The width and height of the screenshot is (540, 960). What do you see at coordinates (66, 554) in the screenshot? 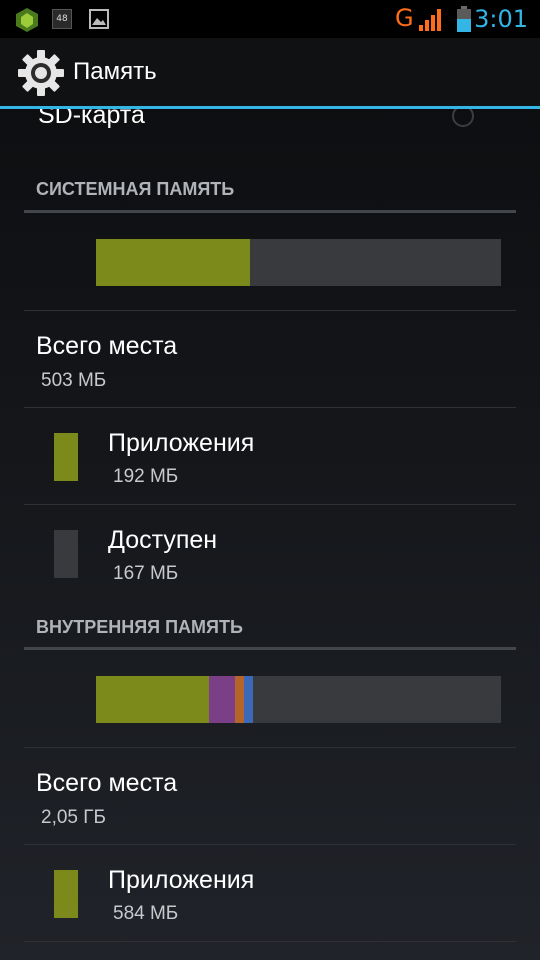
I see `free-color-swatch` at bounding box center [66, 554].